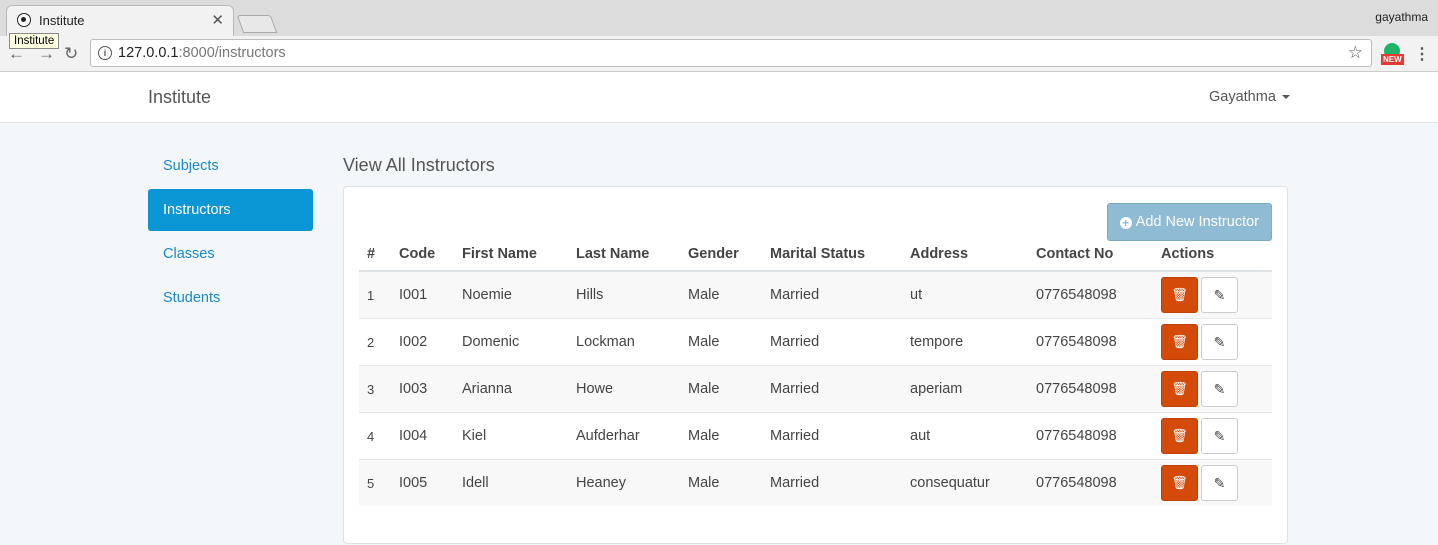 This screenshot has height=545, width=1438. What do you see at coordinates (624, 342) in the screenshot?
I see `cell-last-name: Lockman` at bounding box center [624, 342].